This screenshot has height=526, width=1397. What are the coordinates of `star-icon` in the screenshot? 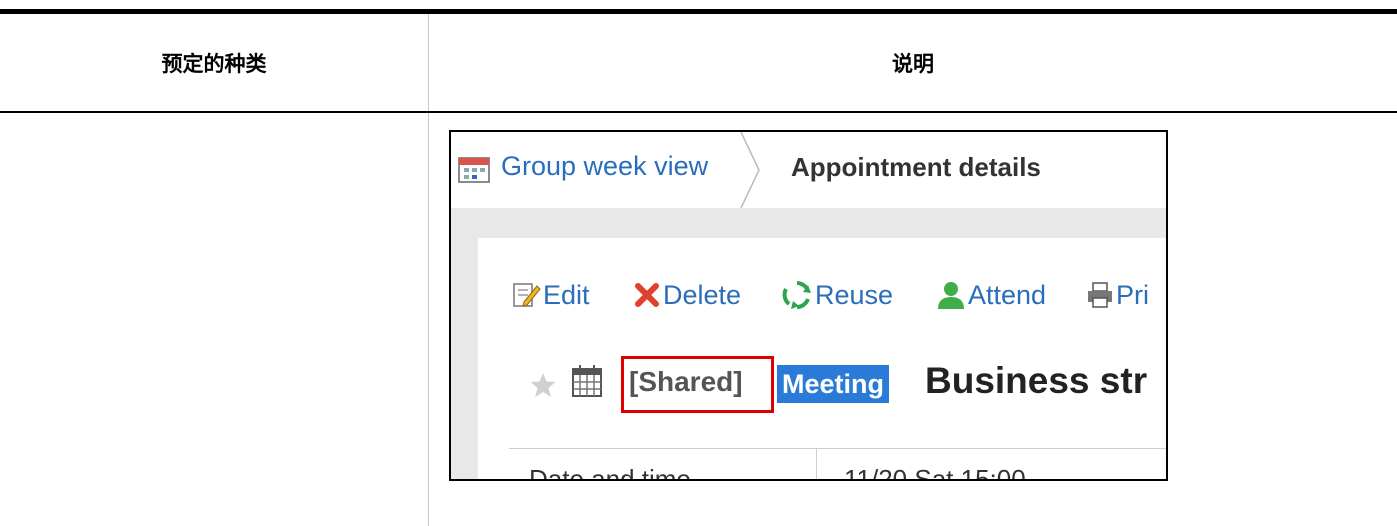 It's located at (543, 385).